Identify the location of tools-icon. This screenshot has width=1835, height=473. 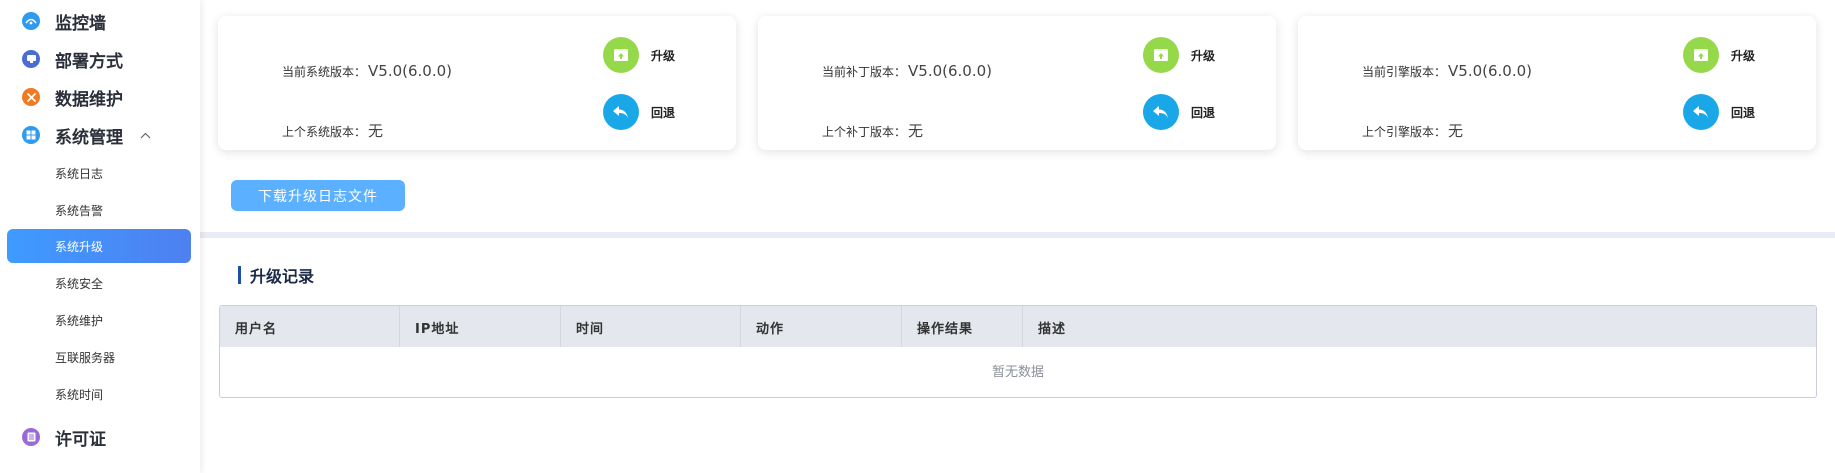
(31, 97).